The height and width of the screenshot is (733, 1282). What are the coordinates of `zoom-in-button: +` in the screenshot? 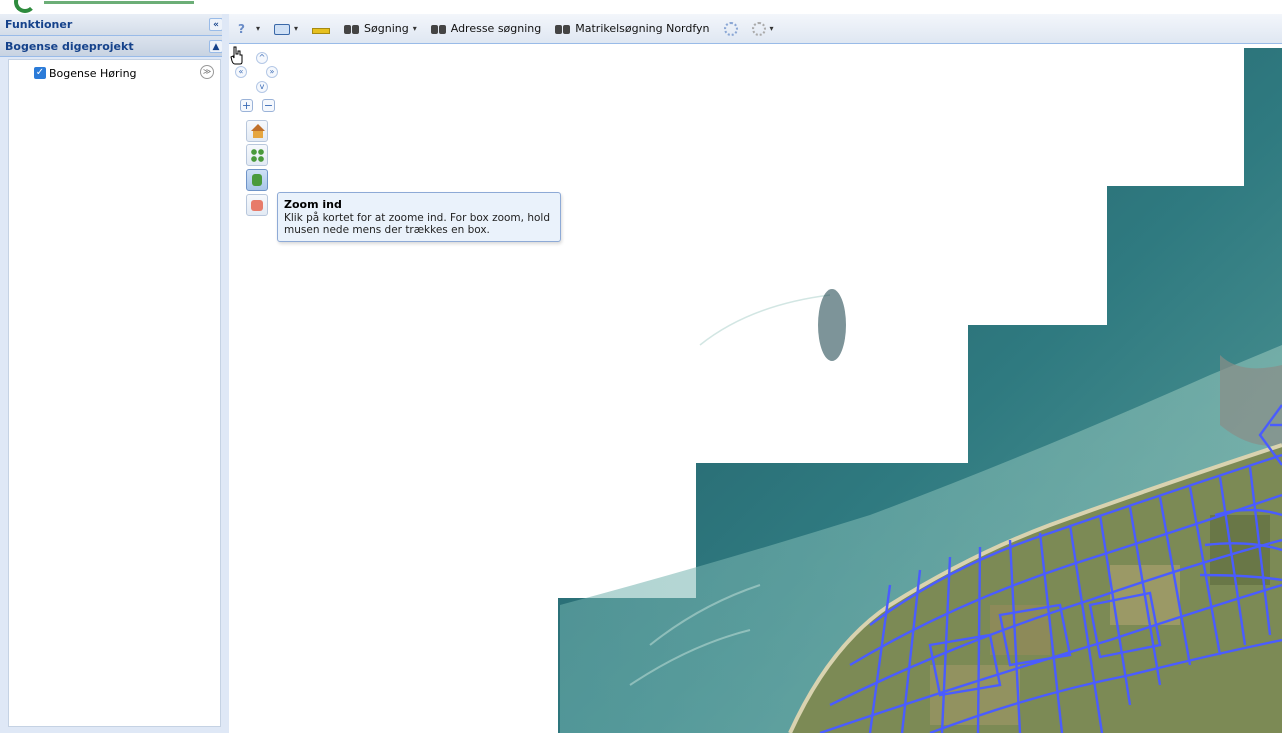 It's located at (246, 105).